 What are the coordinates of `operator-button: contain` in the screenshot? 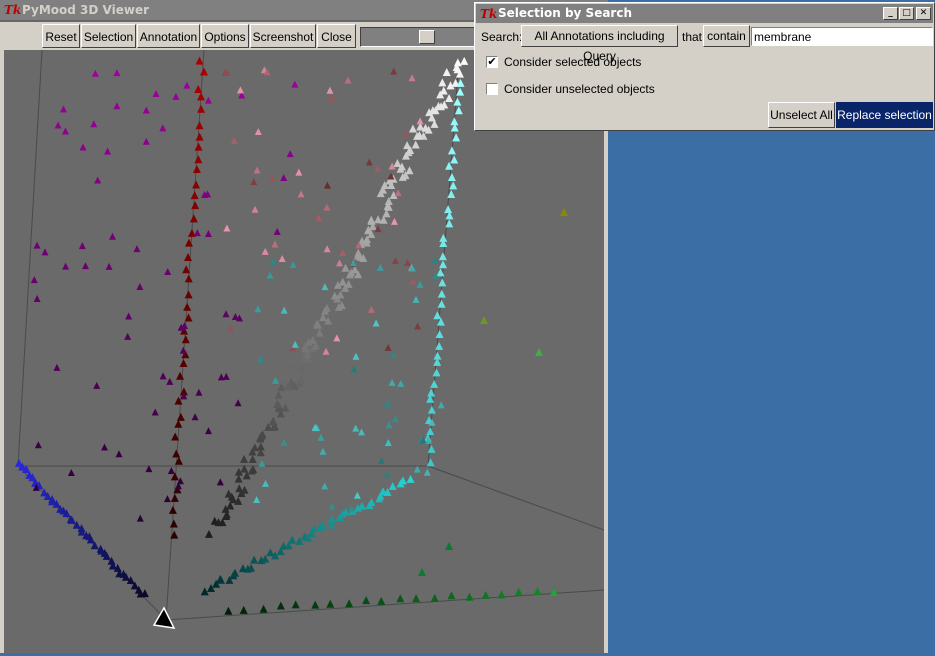 It's located at (726, 36).